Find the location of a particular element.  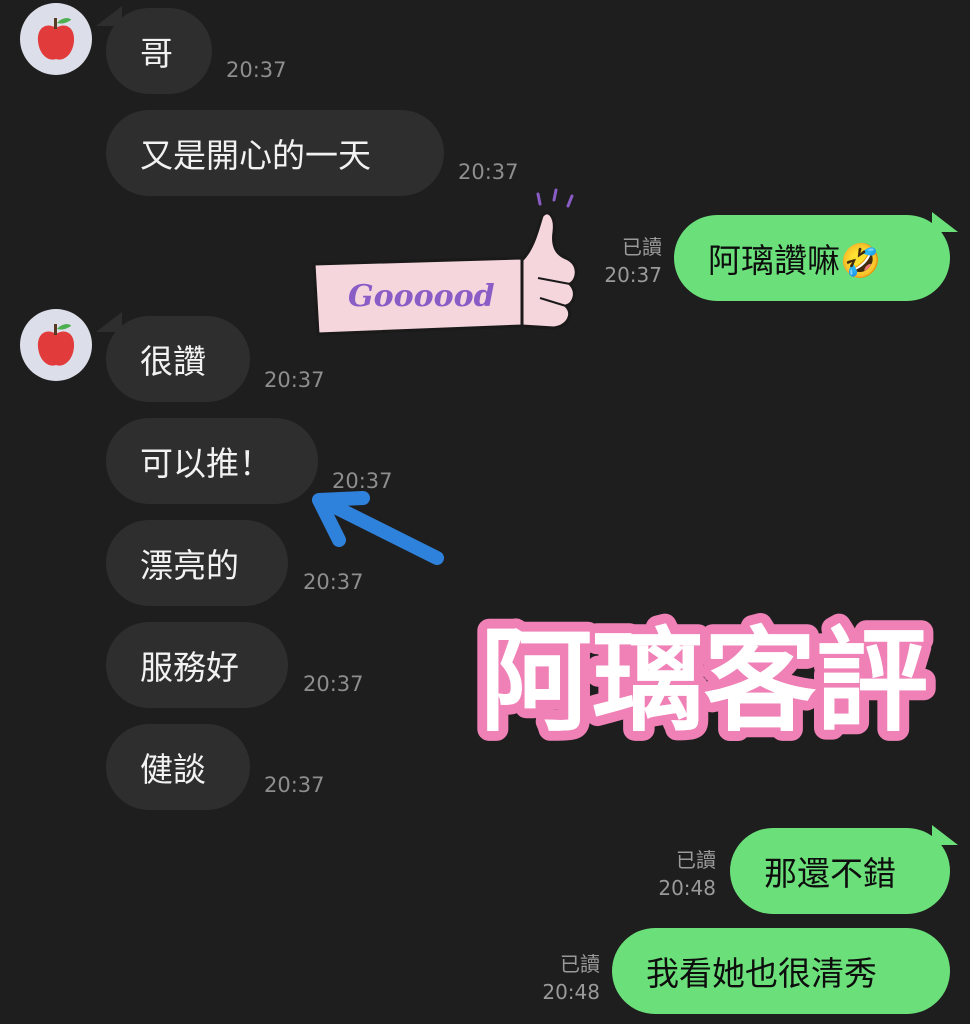

message-bubble-incoming: 很讚 is located at coordinates (178, 359).